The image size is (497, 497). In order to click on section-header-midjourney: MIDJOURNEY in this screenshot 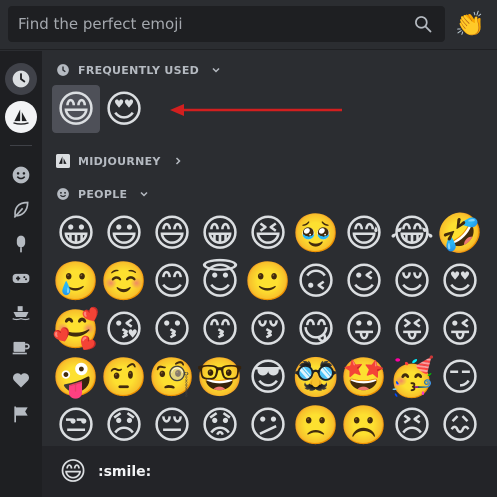, I will do `click(119, 161)`.